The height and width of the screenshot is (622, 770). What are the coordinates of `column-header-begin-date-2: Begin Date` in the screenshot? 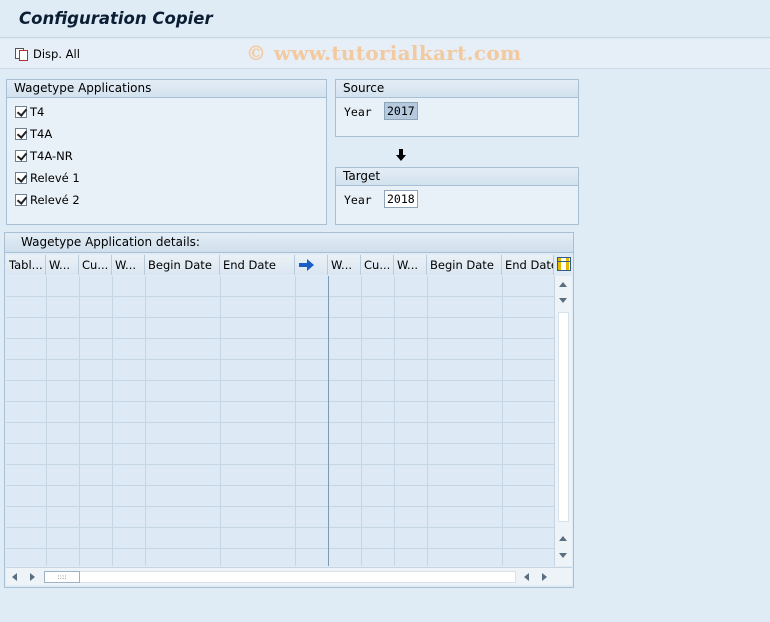 It's located at (464, 265).